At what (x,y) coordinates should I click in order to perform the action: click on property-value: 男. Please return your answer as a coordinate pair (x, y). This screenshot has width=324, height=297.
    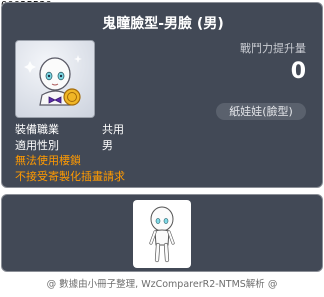
    Looking at the image, I should click on (107, 145).